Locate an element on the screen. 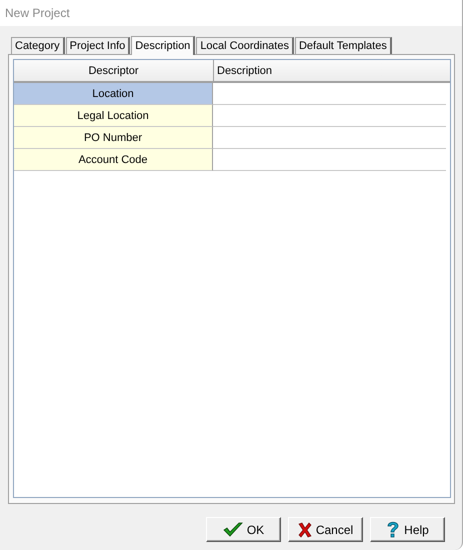 This screenshot has height=550, width=463. table-cell: Legal Location is located at coordinates (113, 116).